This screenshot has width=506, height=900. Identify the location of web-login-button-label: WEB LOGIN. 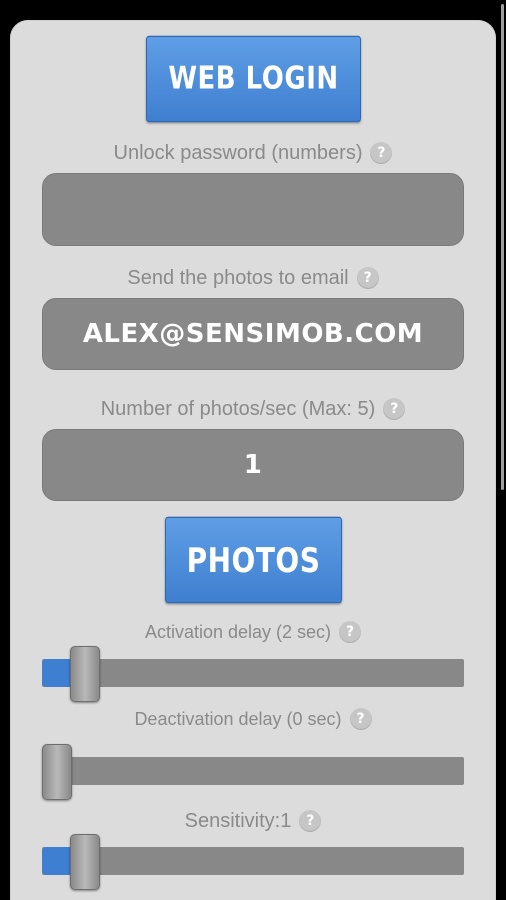
(253, 79).